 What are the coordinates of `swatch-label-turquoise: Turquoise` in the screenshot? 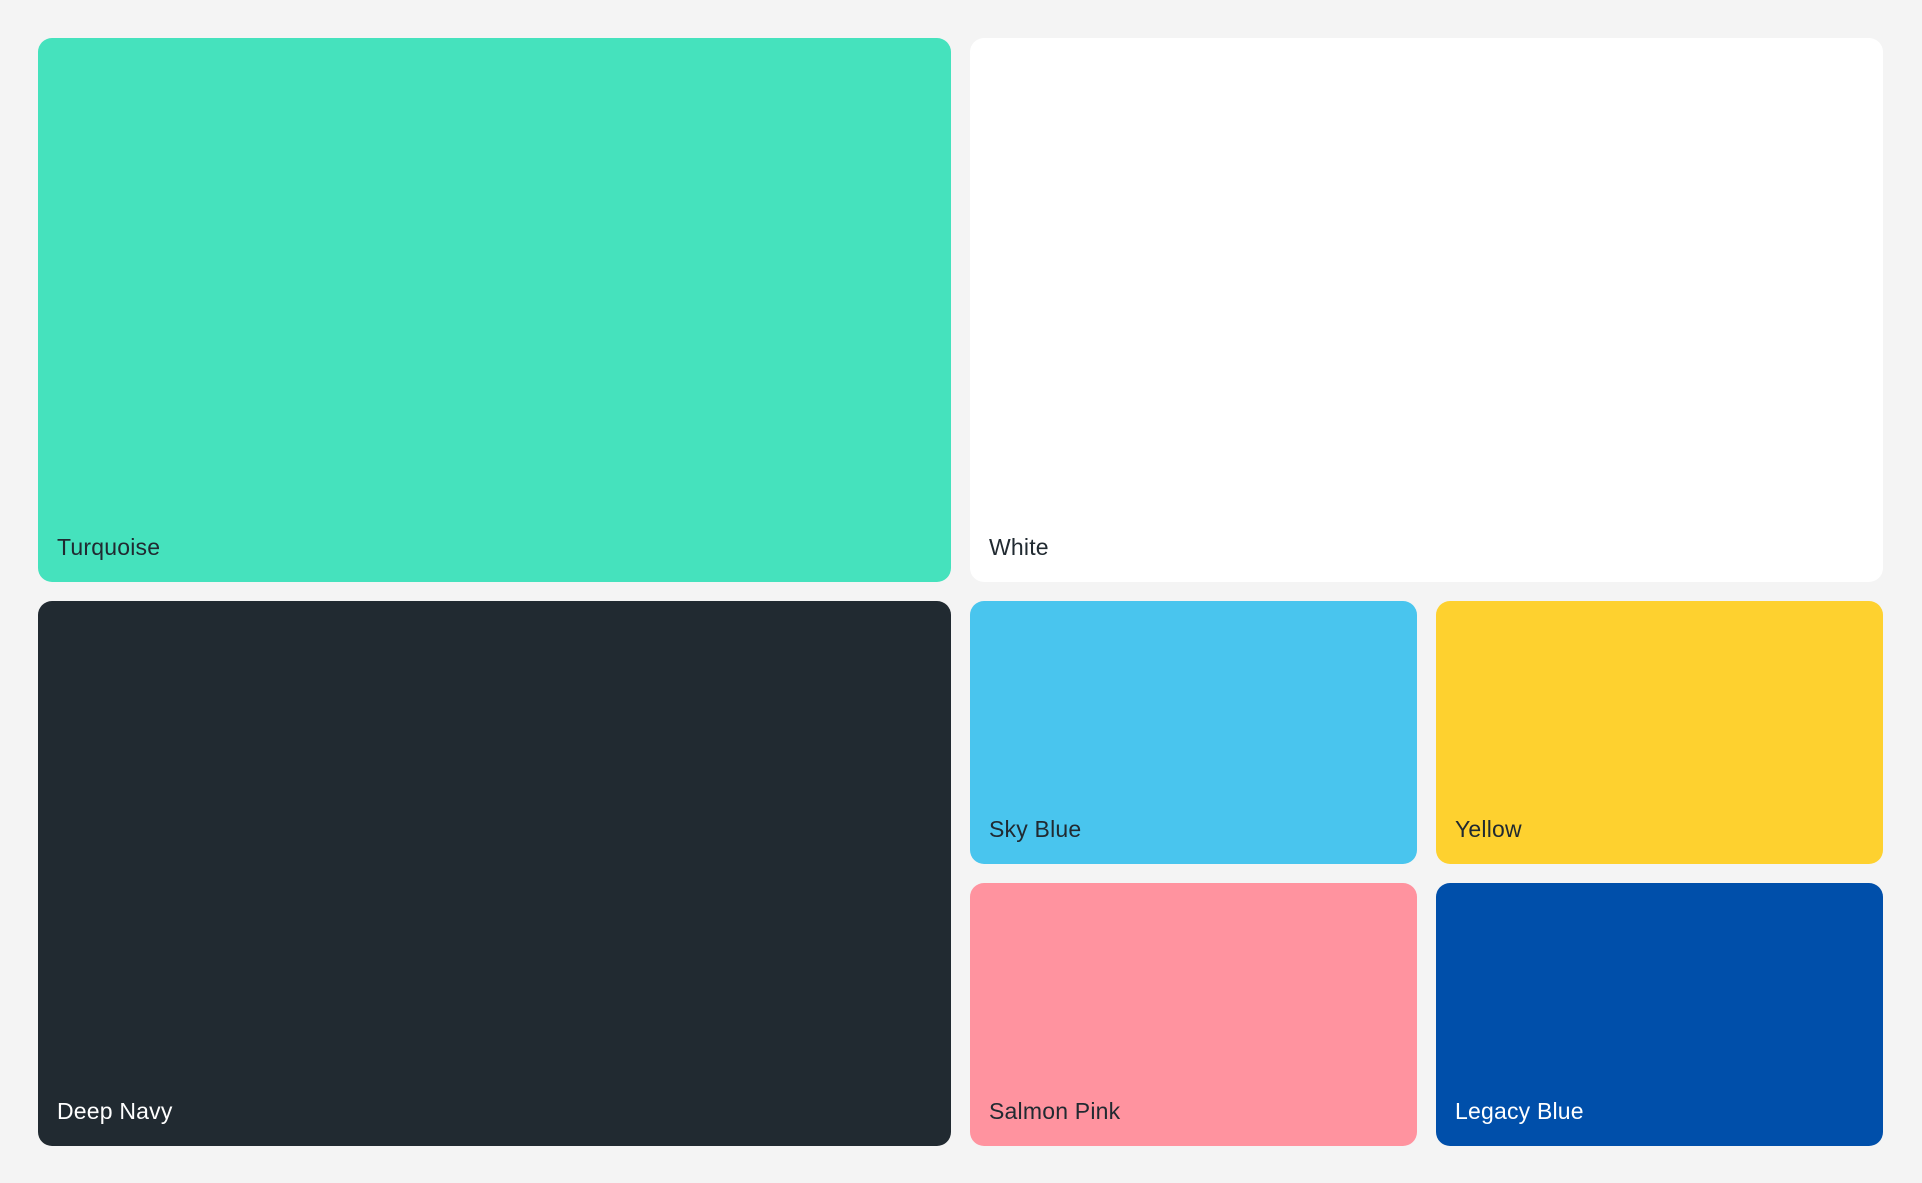 It's located at (109, 547).